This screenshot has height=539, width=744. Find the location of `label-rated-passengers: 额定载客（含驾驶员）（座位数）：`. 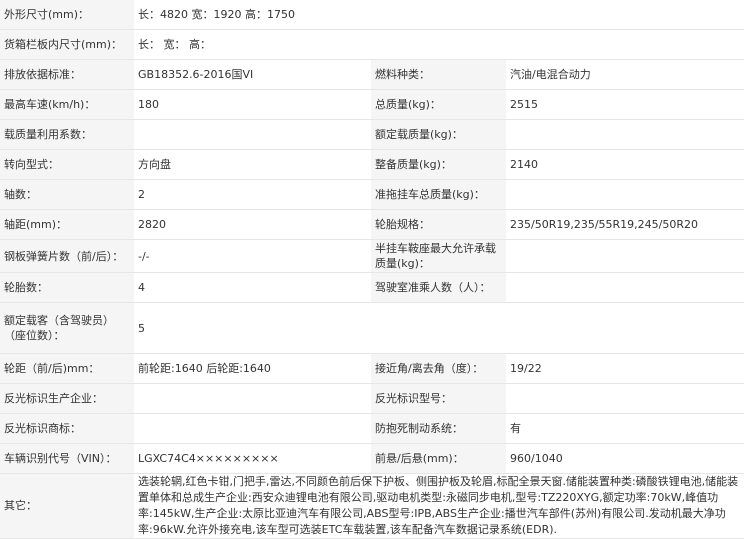

label-rated-passengers: 额定载客（含驾驶员）（座位数）： is located at coordinates (67, 328).